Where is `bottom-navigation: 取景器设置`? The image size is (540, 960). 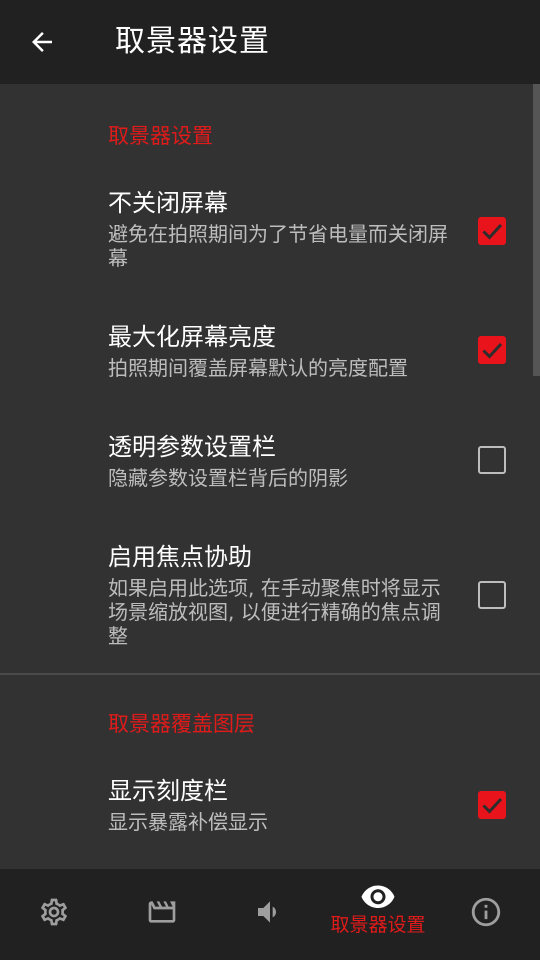 bottom-navigation: 取景器设置 is located at coordinates (270, 914).